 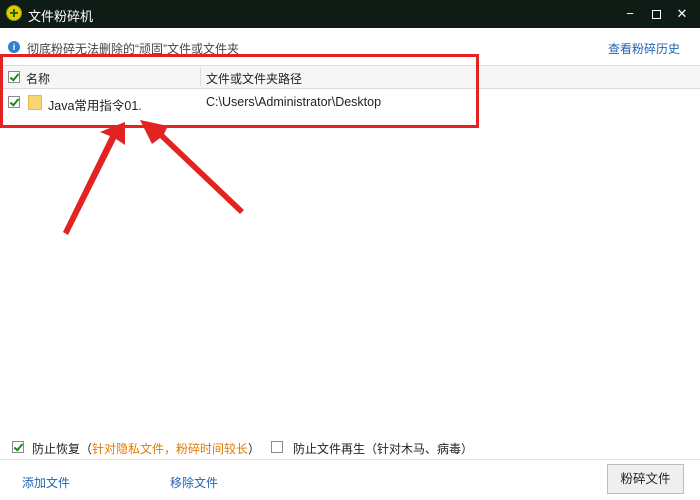 I want to click on remove-file-button: 移除文件, so click(x=194, y=482).